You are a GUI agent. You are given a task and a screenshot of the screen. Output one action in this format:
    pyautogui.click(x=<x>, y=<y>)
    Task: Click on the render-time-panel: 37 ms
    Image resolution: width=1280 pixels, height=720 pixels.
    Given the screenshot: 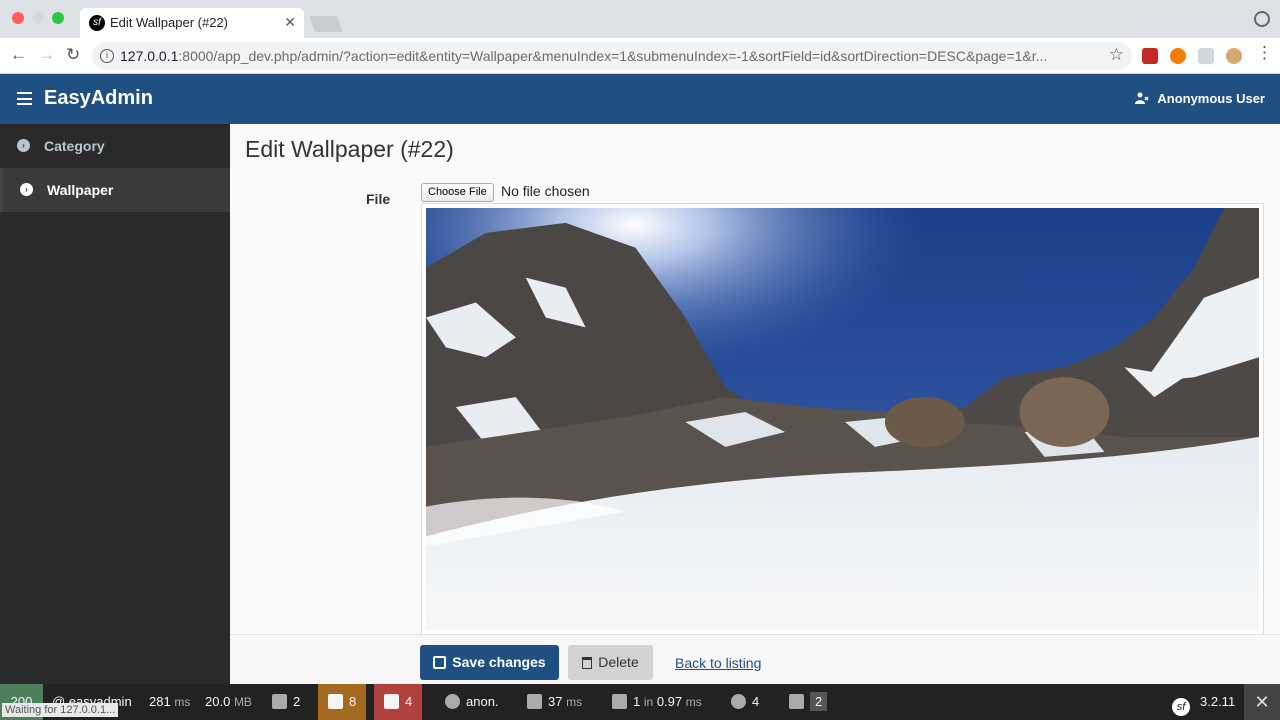 What is the action you would take?
    pyautogui.click(x=554, y=702)
    